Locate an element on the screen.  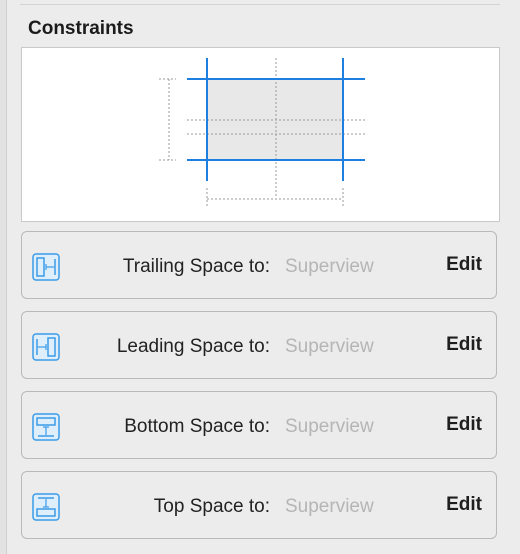
top-divider is located at coordinates (260, 2).